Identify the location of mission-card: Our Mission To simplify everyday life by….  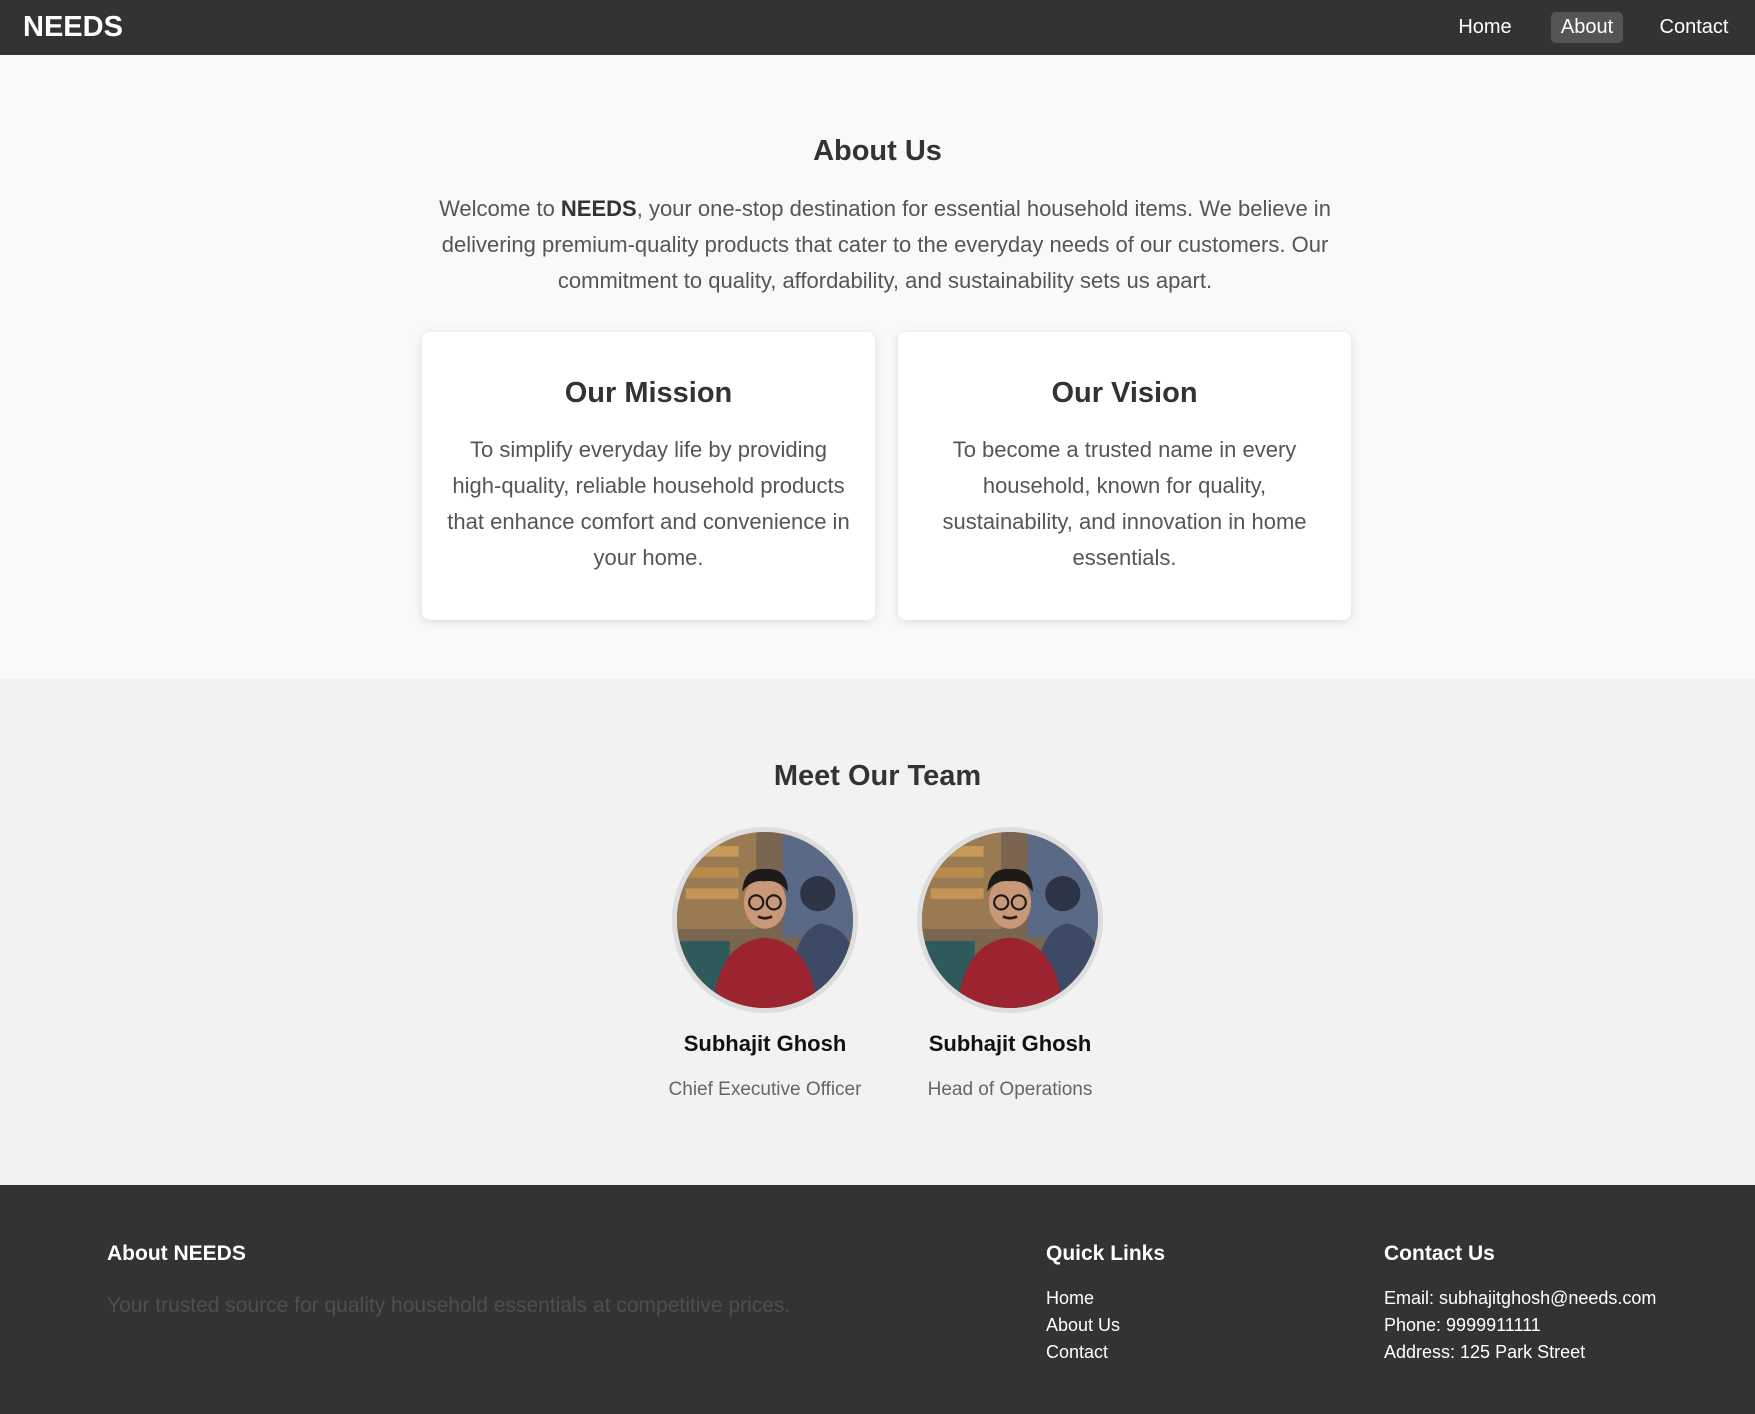
(648, 476).